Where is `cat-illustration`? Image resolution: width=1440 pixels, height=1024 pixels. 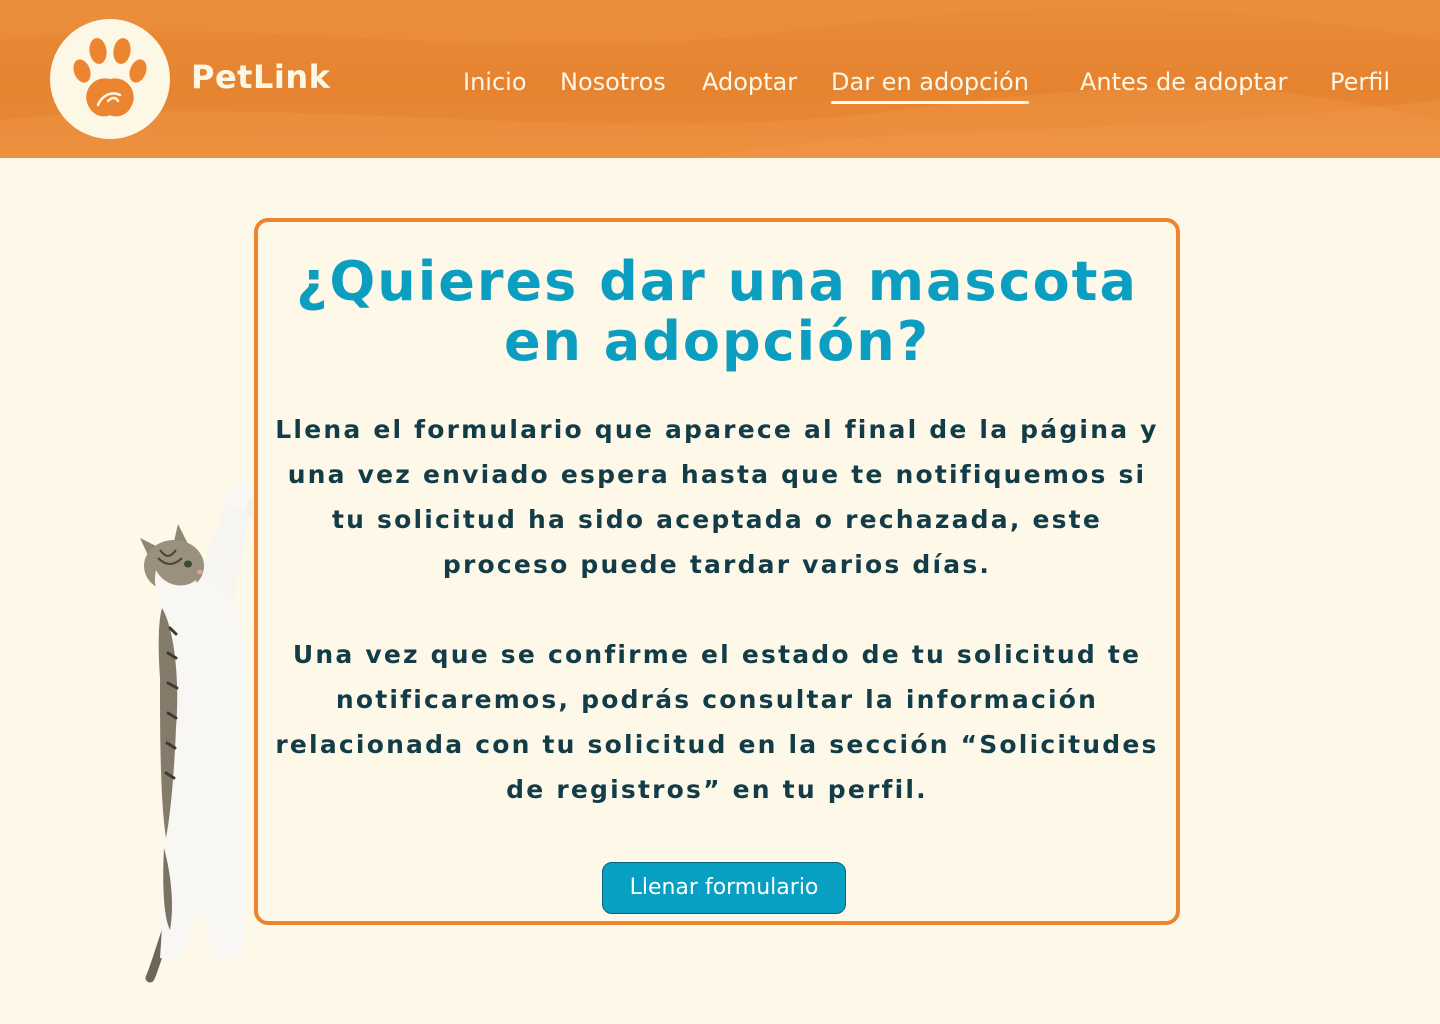
cat-illustration is located at coordinates (201, 733).